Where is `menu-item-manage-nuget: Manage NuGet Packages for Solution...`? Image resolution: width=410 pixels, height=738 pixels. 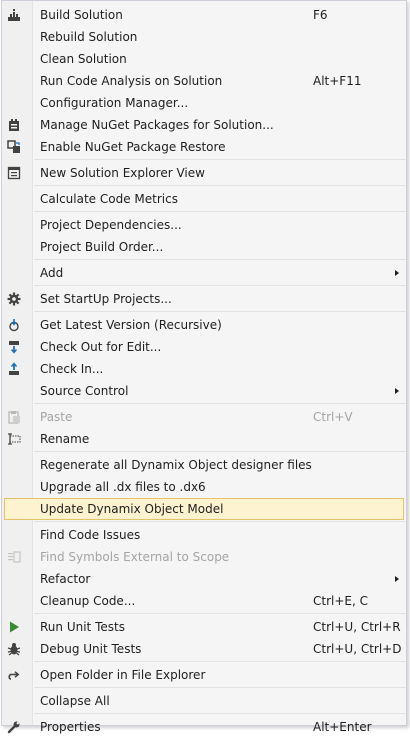 menu-item-manage-nuget: Manage NuGet Packages for Solution... is located at coordinates (204, 125).